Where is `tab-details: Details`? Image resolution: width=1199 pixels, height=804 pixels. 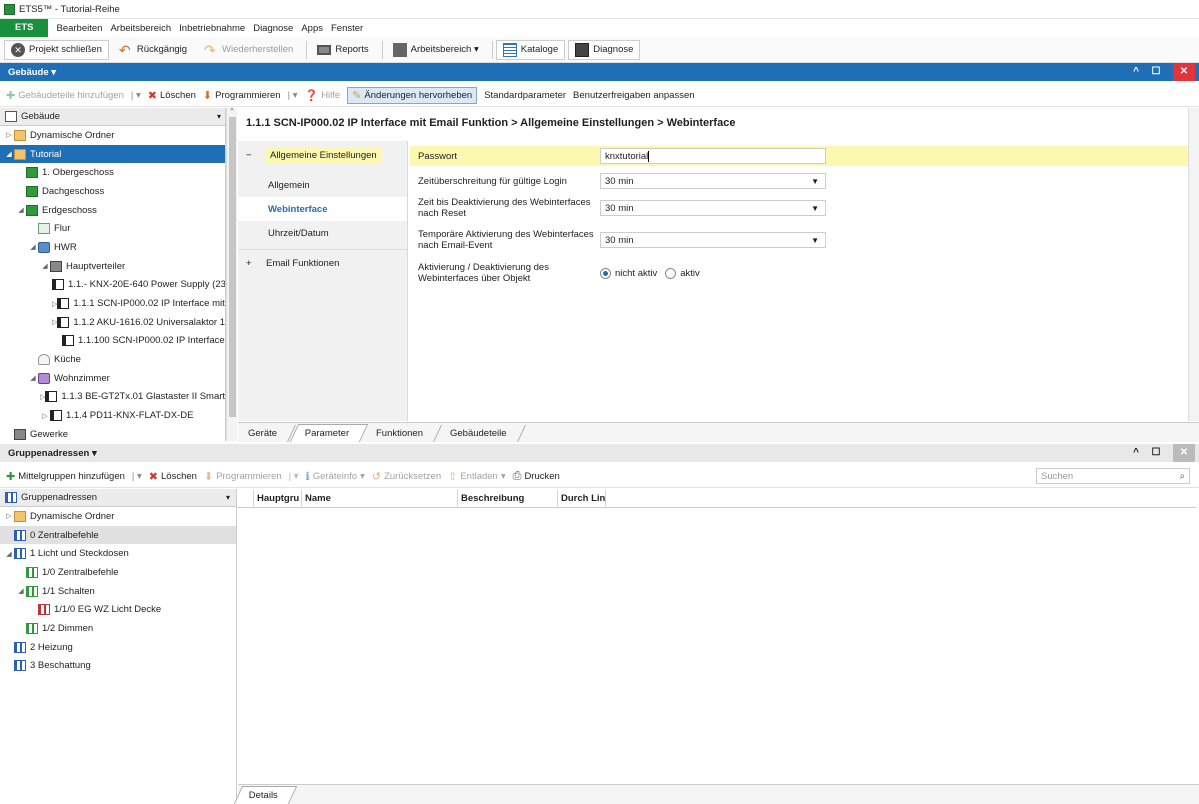 tab-details: Details is located at coordinates (265, 795).